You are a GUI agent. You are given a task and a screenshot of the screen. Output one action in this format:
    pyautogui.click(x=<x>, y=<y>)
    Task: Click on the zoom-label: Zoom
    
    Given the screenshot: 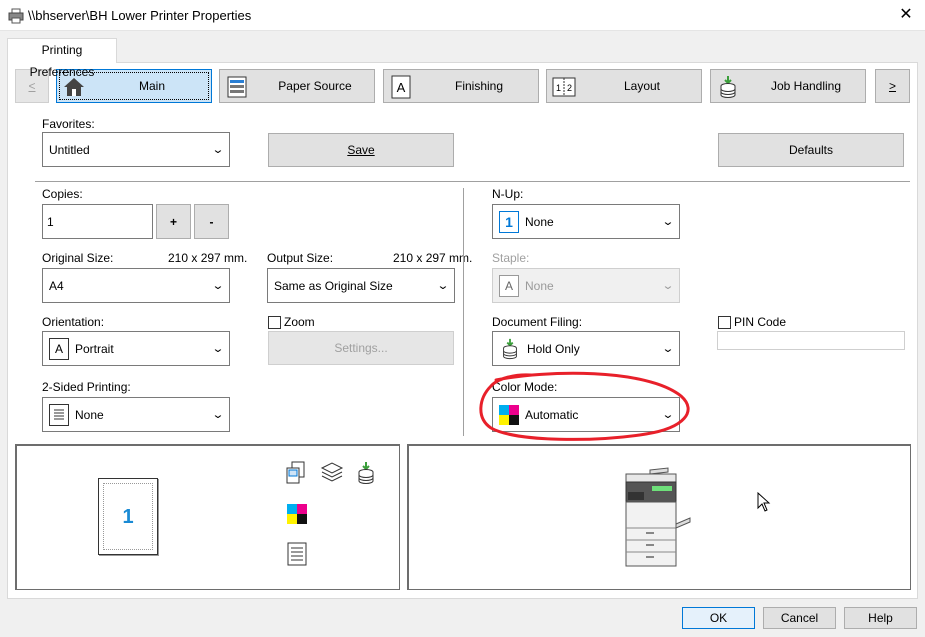 What is the action you would take?
    pyautogui.click(x=299, y=322)
    